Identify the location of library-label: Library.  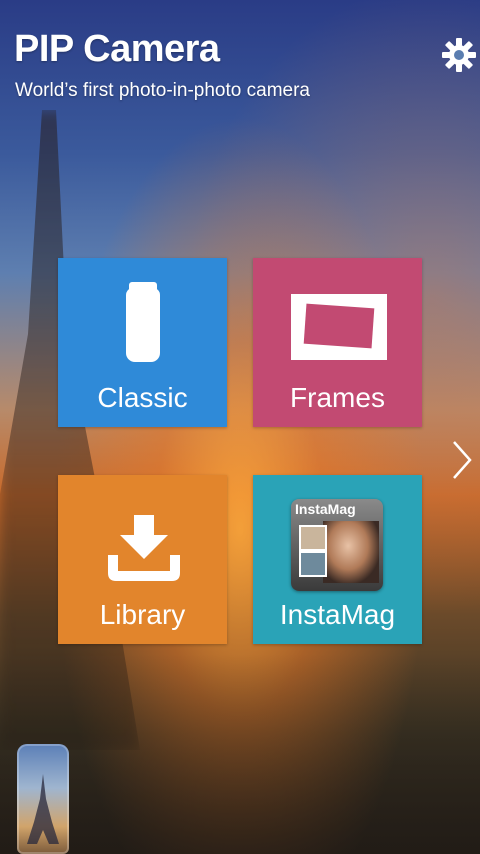
(142, 614).